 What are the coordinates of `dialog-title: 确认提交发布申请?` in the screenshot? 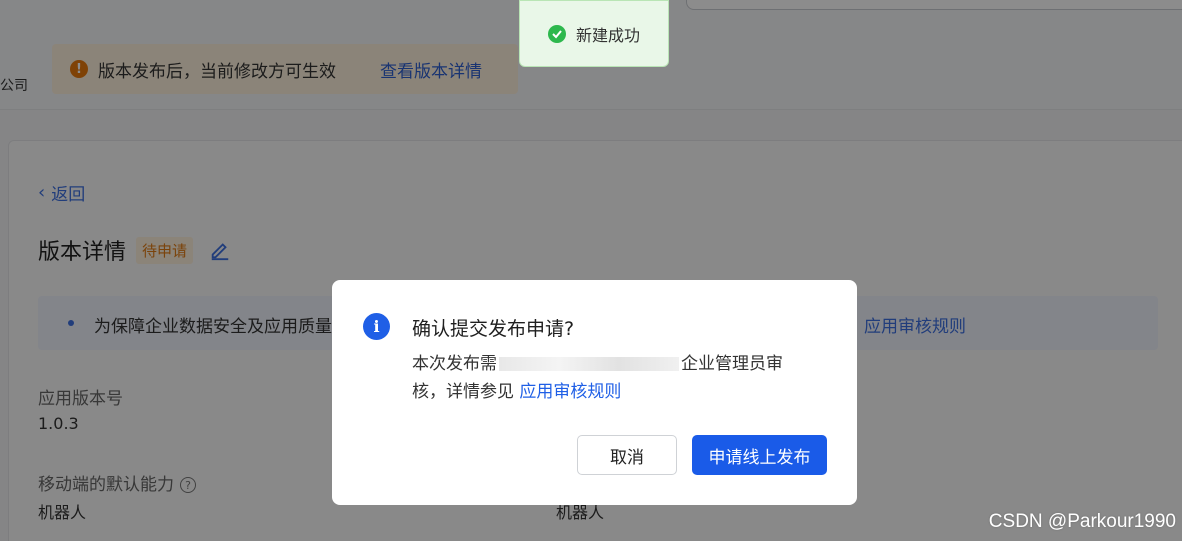 It's located at (493, 329).